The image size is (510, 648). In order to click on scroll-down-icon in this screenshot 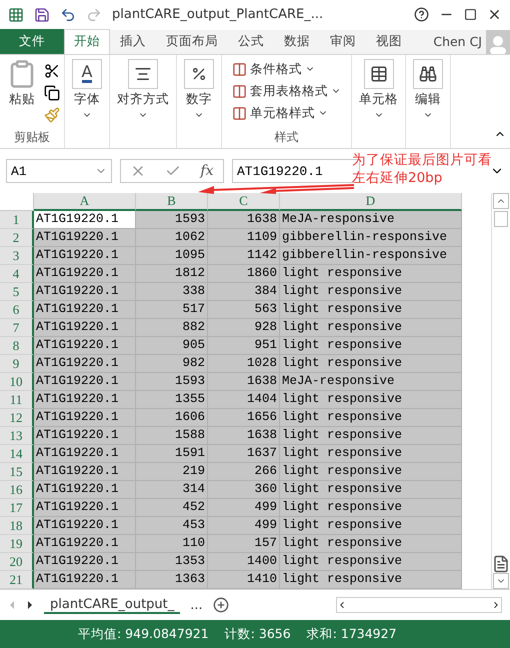, I will do `click(501, 581)`.